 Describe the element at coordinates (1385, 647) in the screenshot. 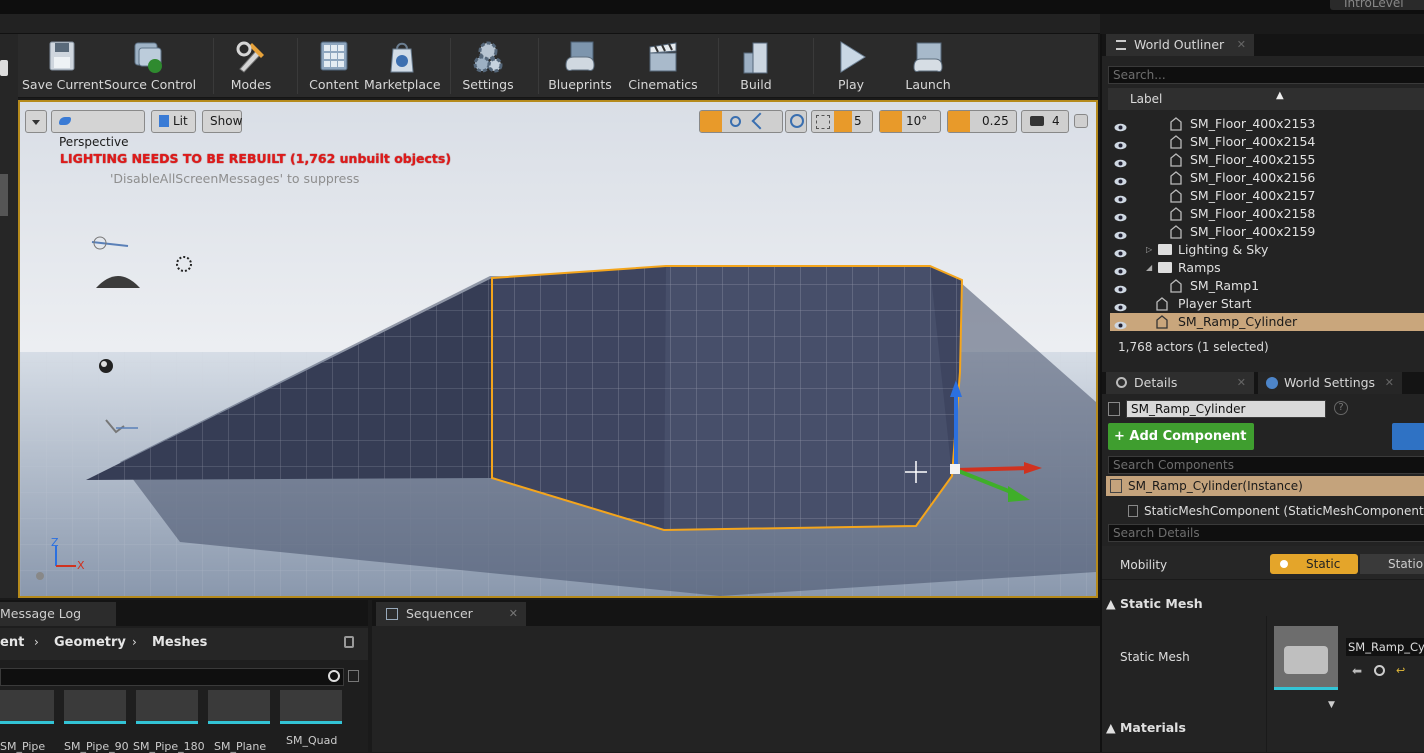

I see `static-mesh-value: SM_Ramp_Cylin` at that location.